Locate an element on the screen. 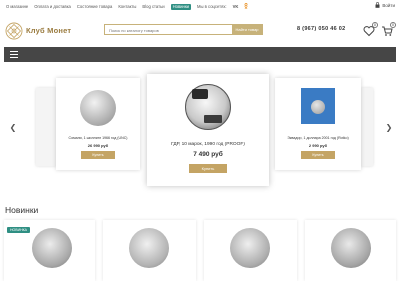  logo-icon is located at coordinates (14, 31).